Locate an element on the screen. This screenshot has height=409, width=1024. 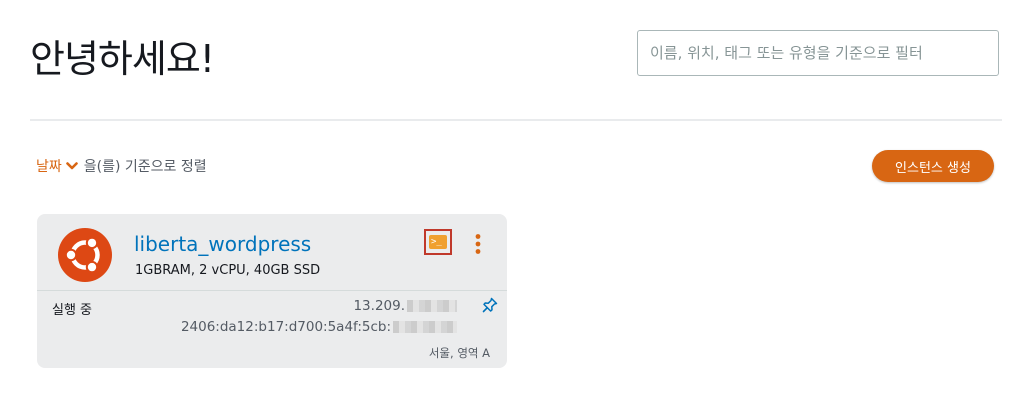
sort-suffix-text: 을(를) 기준으로 정렬 is located at coordinates (145, 167).